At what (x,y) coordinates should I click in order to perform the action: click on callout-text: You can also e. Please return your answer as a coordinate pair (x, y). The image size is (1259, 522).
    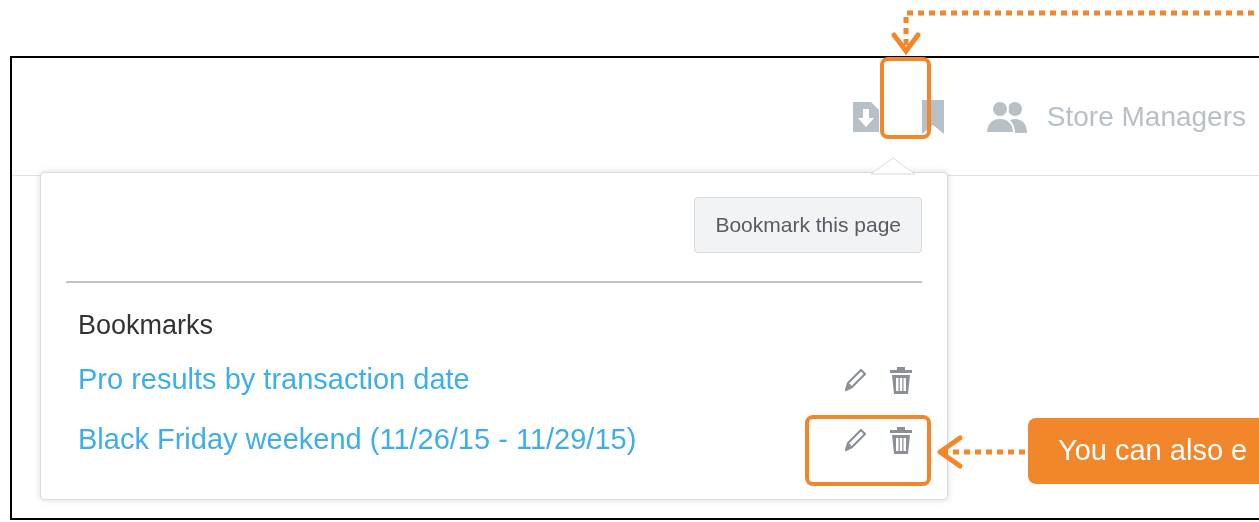
    Looking at the image, I should click on (1153, 451).